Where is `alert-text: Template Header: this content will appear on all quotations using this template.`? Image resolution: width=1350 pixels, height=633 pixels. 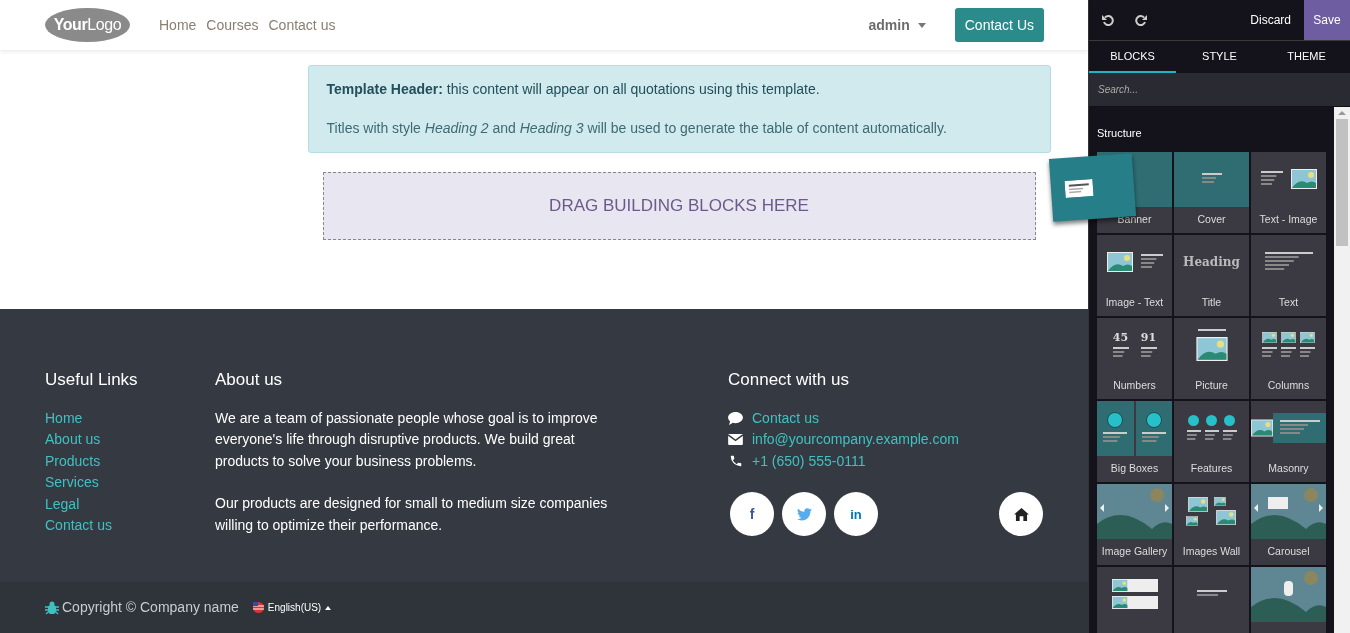
alert-text: Template Header: this content will appear on all quotations using this template. is located at coordinates (573, 89).